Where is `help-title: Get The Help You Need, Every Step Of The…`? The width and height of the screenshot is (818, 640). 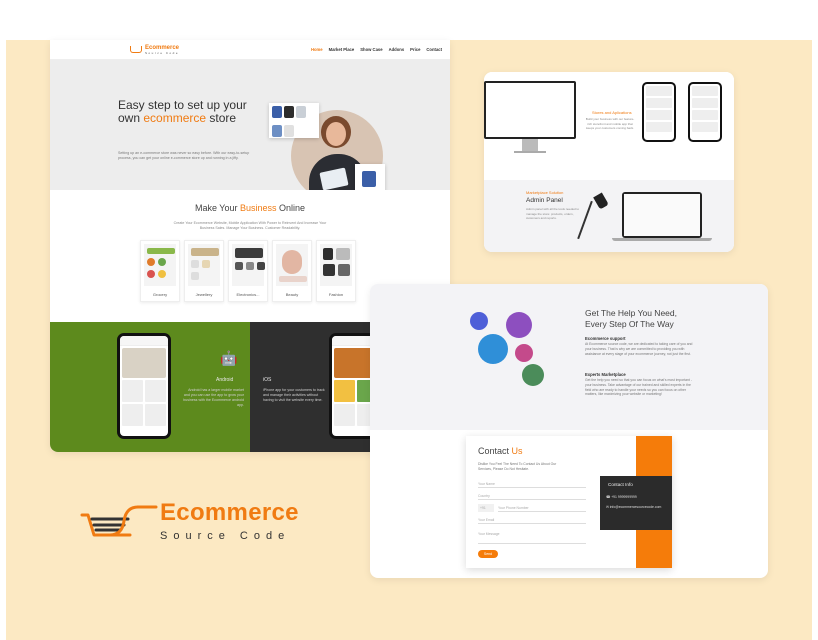
help-title: Get The Help You Need, Every Step Of The… is located at coordinates (631, 319).